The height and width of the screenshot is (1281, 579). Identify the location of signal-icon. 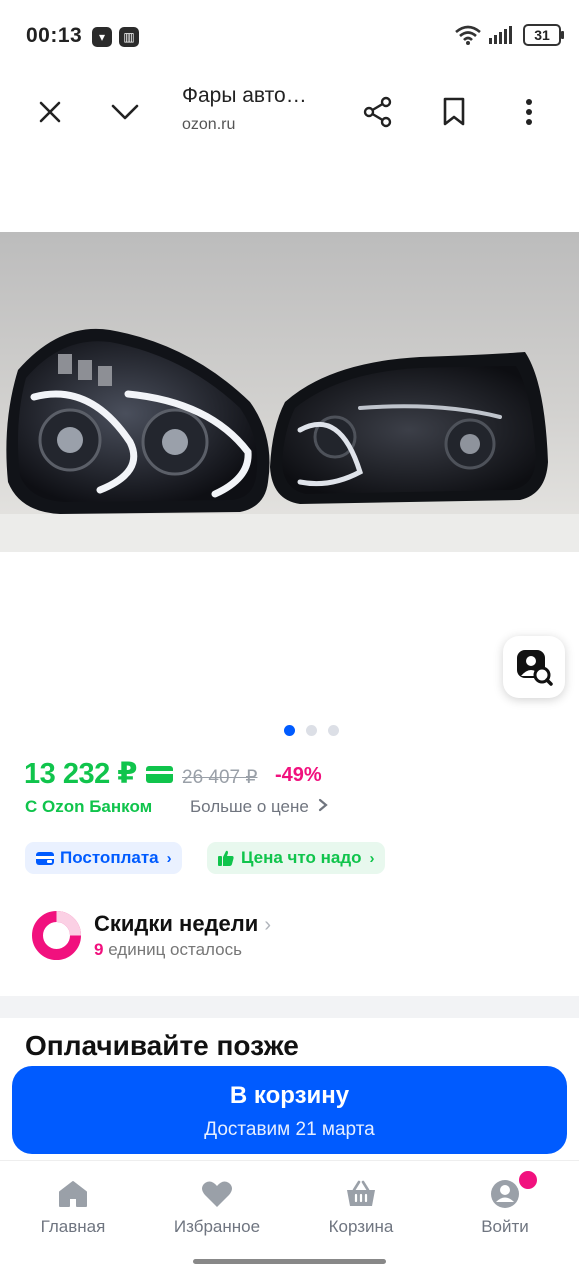
(500, 35).